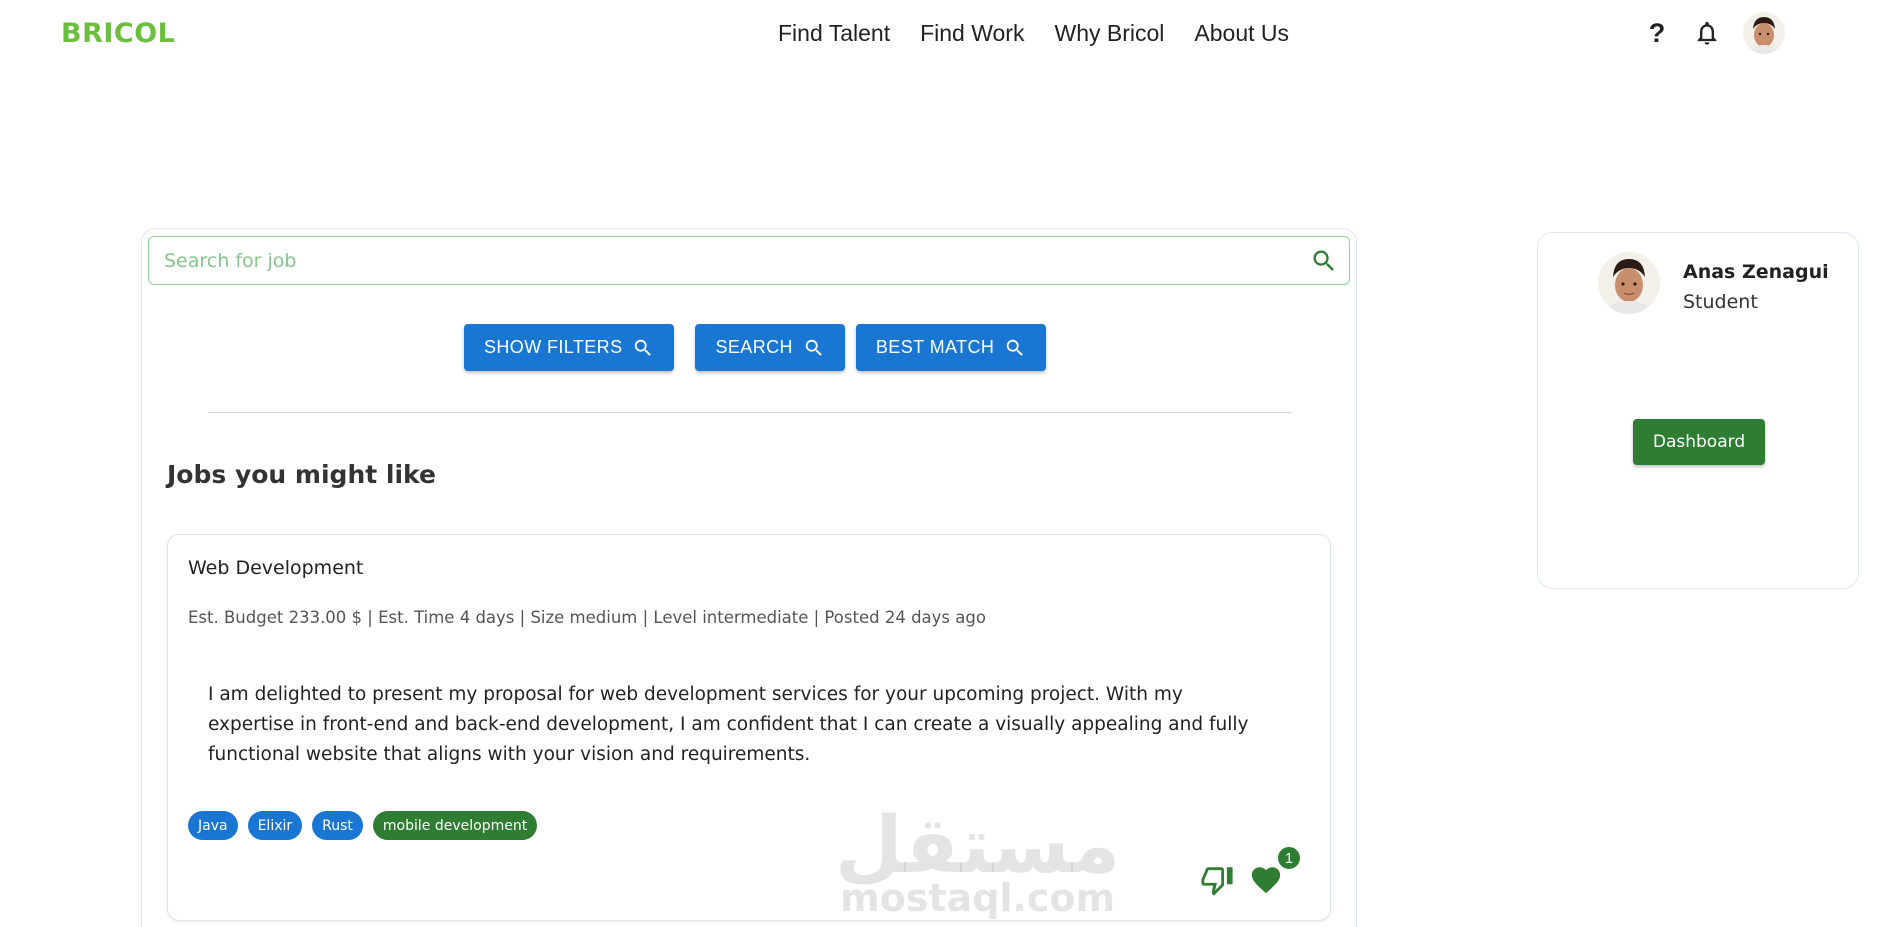  I want to click on job-title: Web Development, so click(275, 568).